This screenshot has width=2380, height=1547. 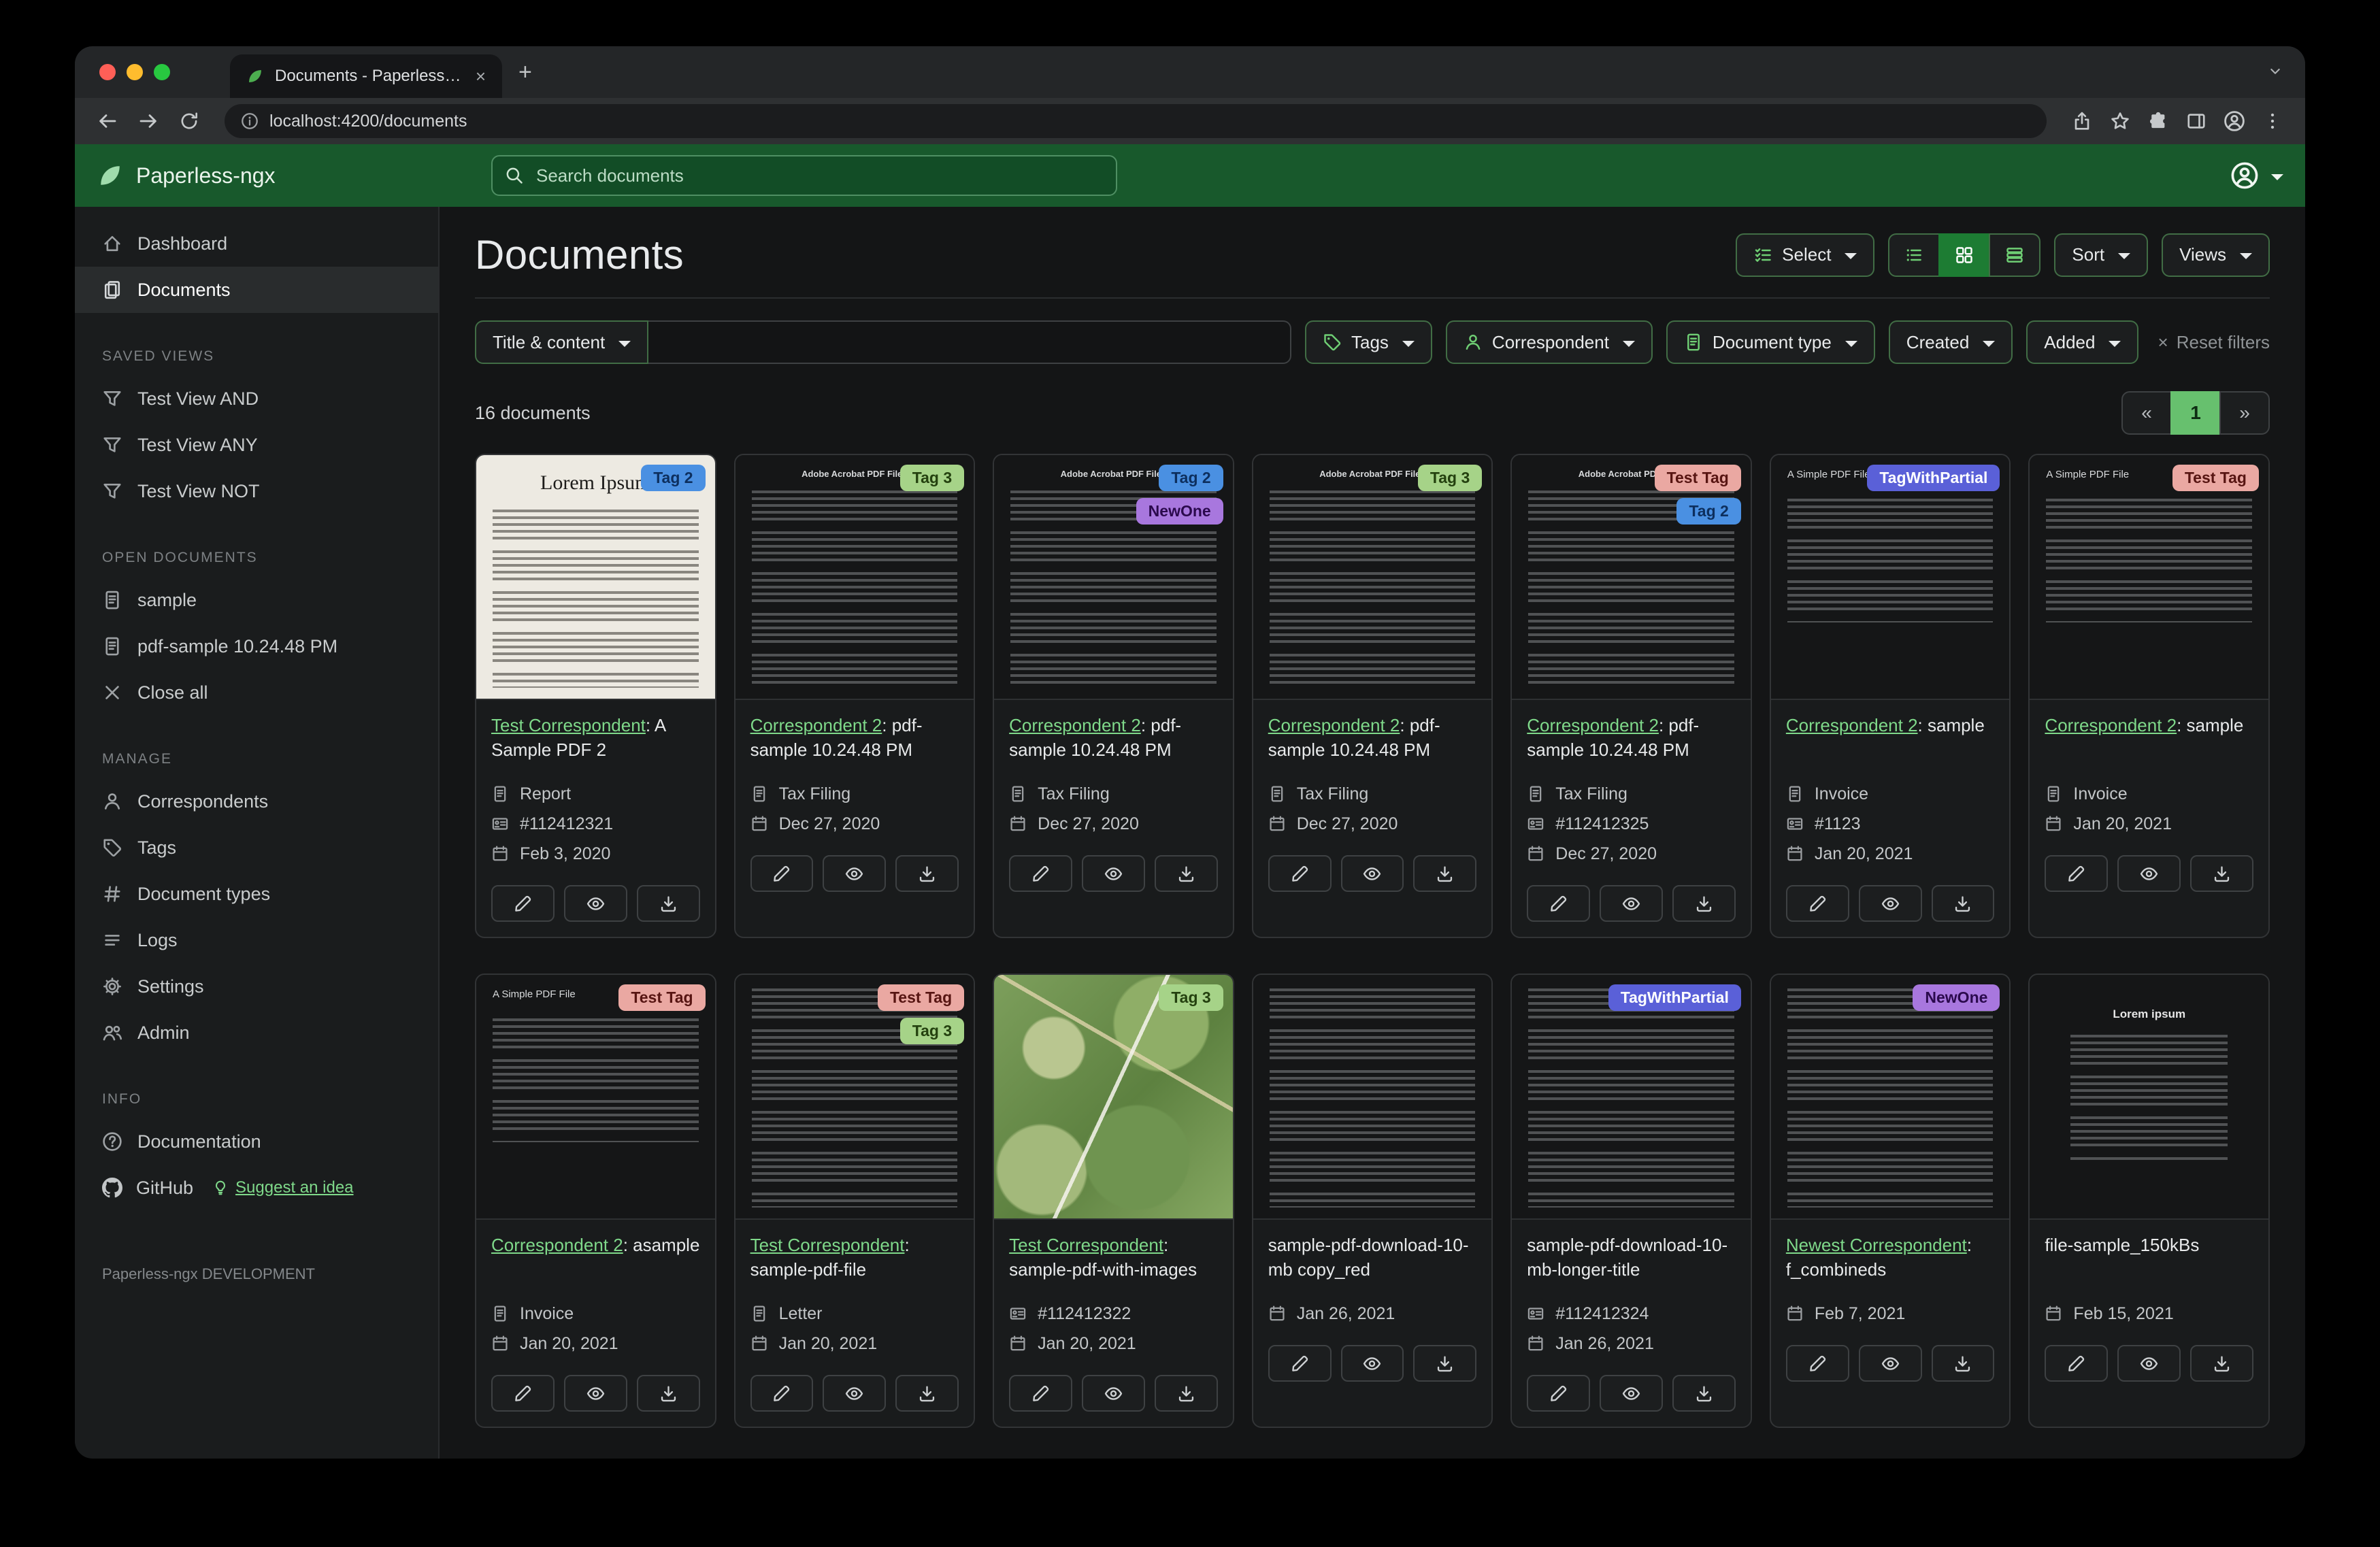 I want to click on sidebar-item-admin: Admin, so click(x=256, y=1033).